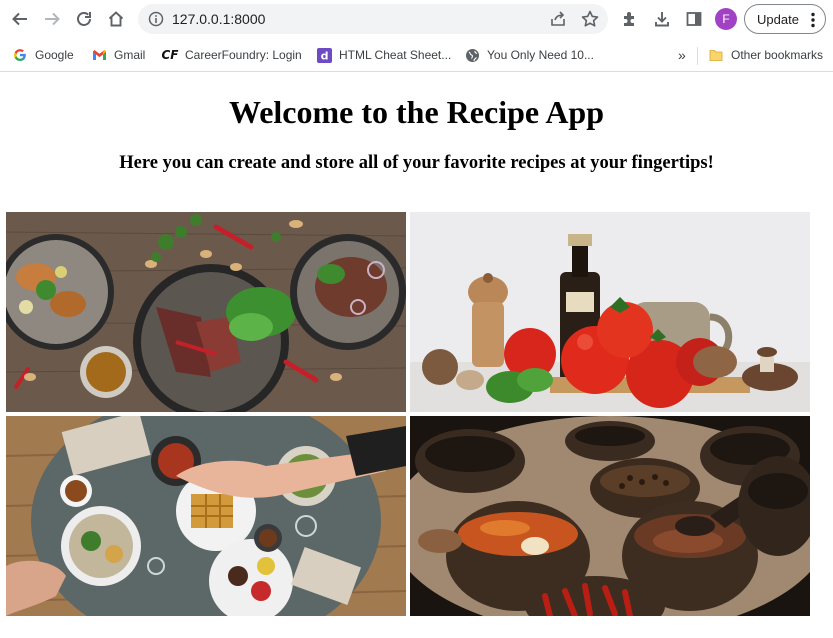  Describe the element at coordinates (630, 19) in the screenshot. I see `extensions-icon` at that location.